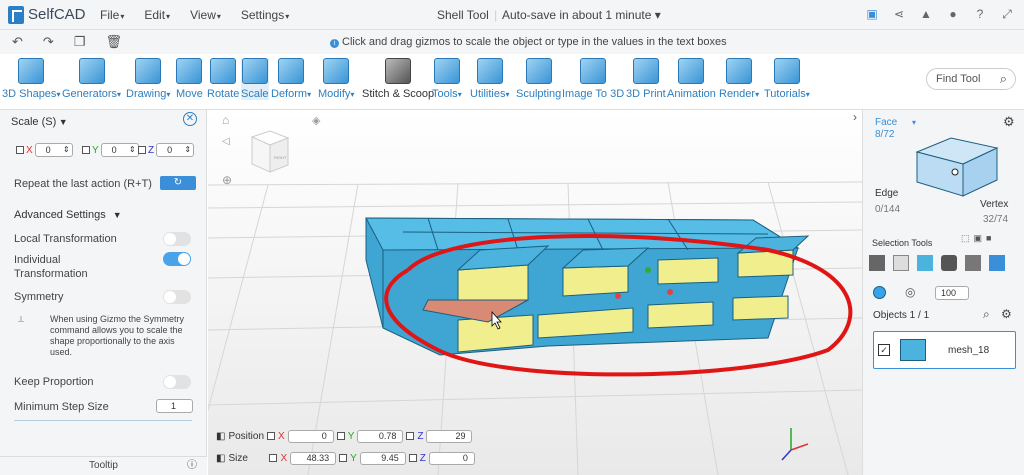 This screenshot has width=1024, height=475. What do you see at coordinates (1009, 122) in the screenshot?
I see `settings-gear-icon: ⚙` at bounding box center [1009, 122].